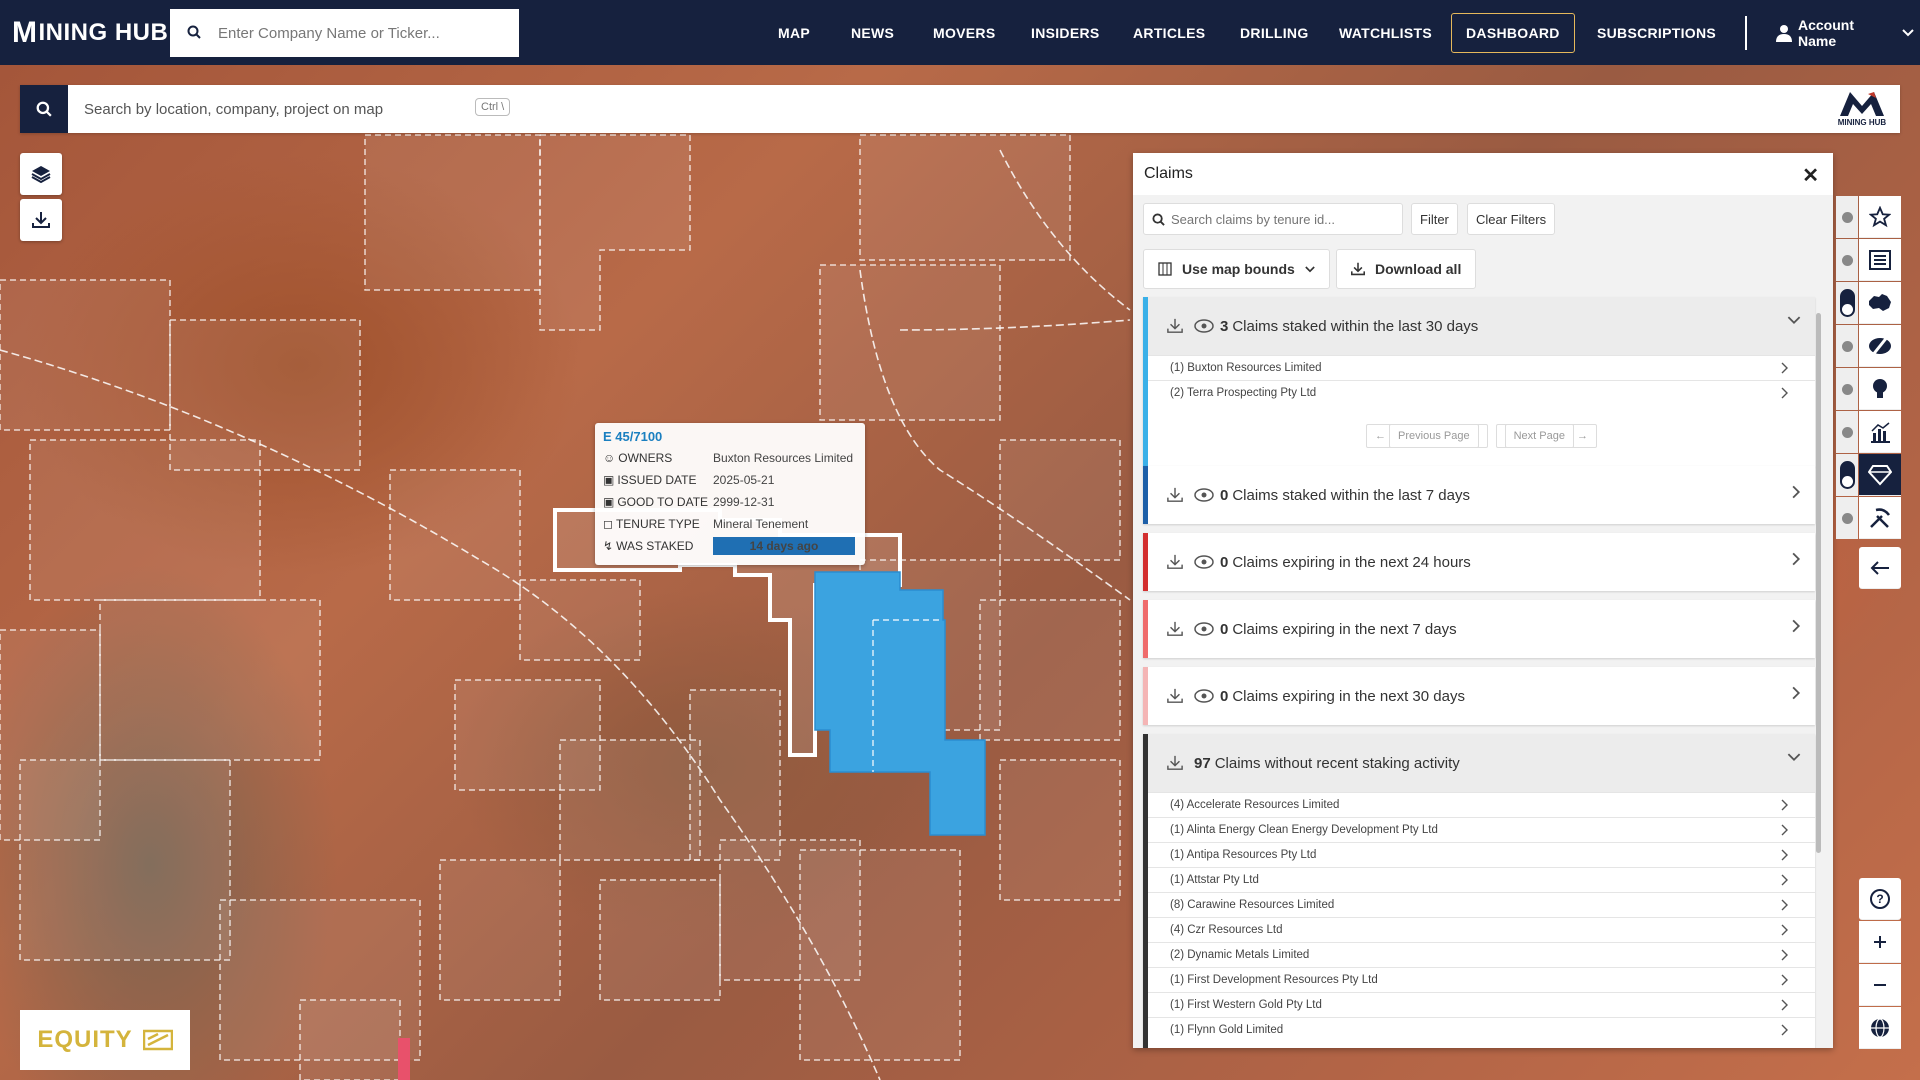 This screenshot has width=1920, height=1080. Describe the element at coordinates (1481, 904) in the screenshot. I see `list-item: (8) Carawine Resources Limited` at that location.